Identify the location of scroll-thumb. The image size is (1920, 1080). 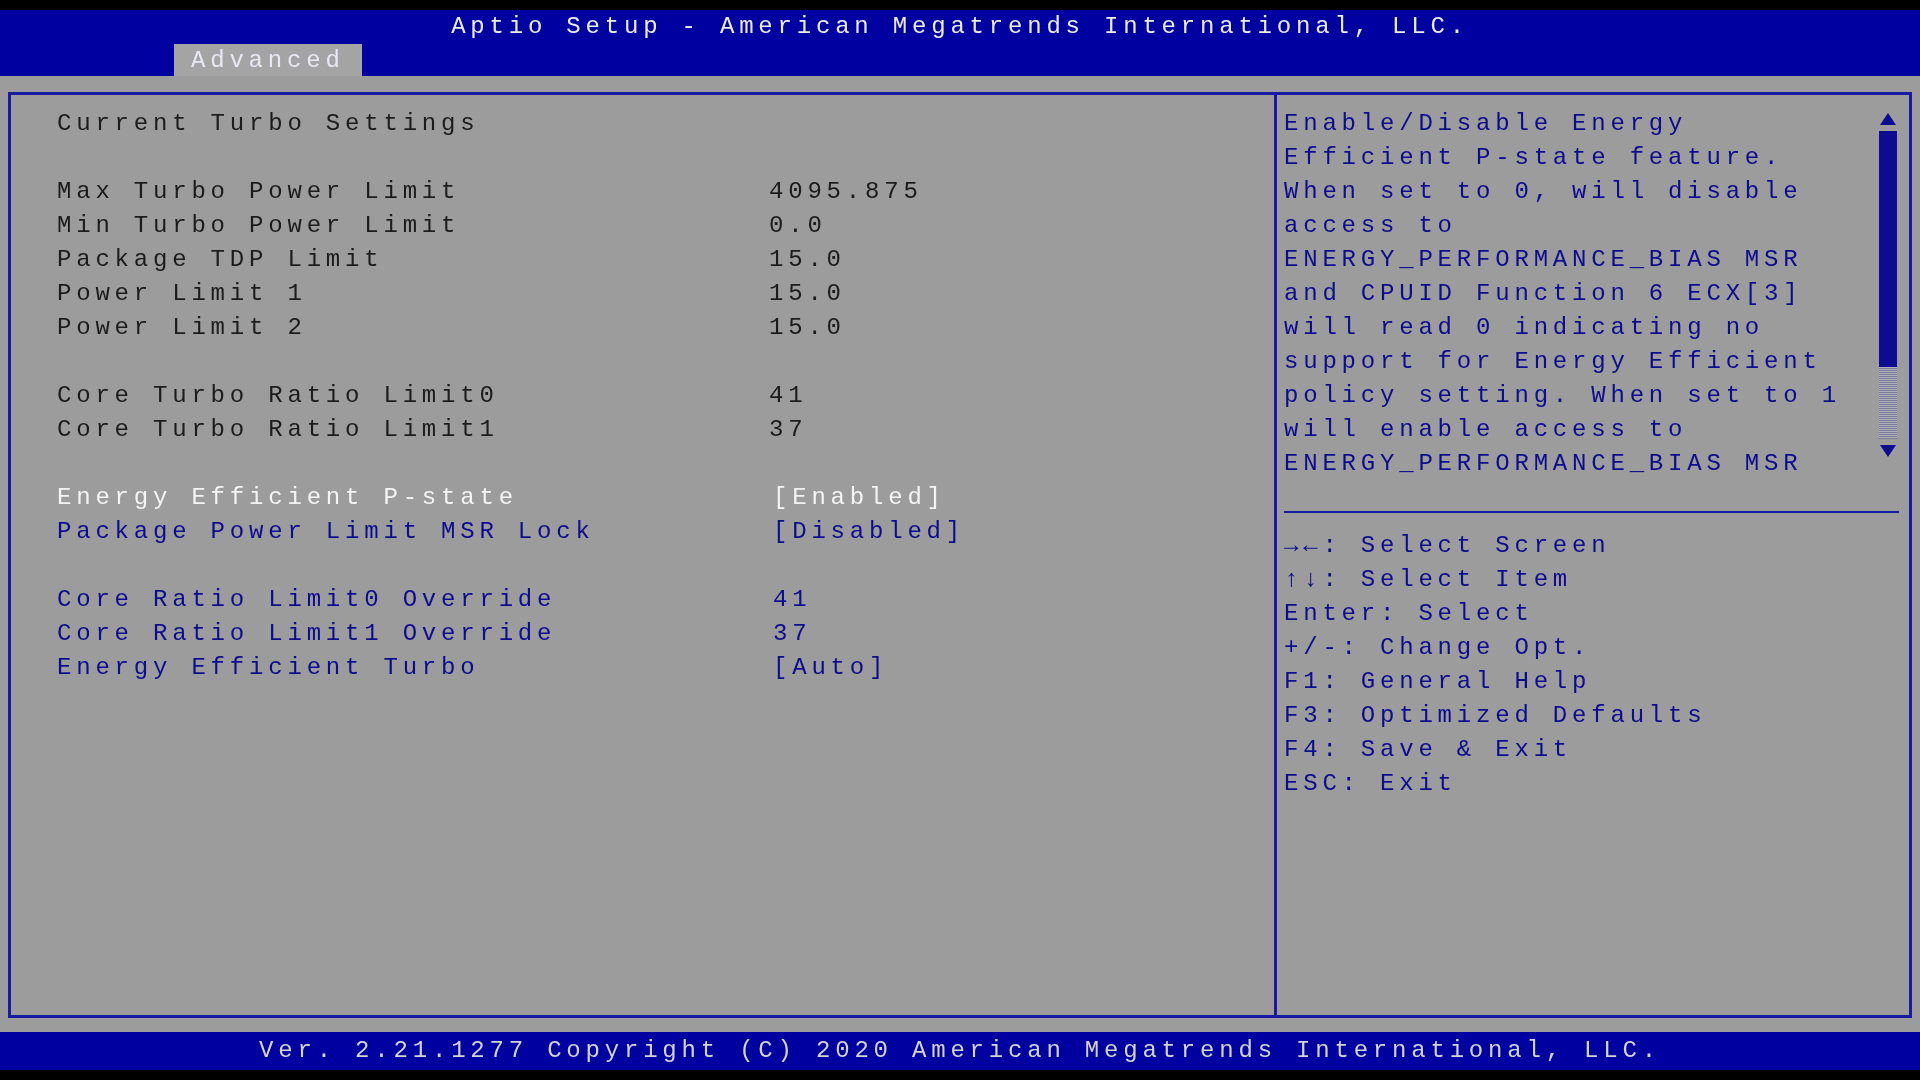
(1888, 249).